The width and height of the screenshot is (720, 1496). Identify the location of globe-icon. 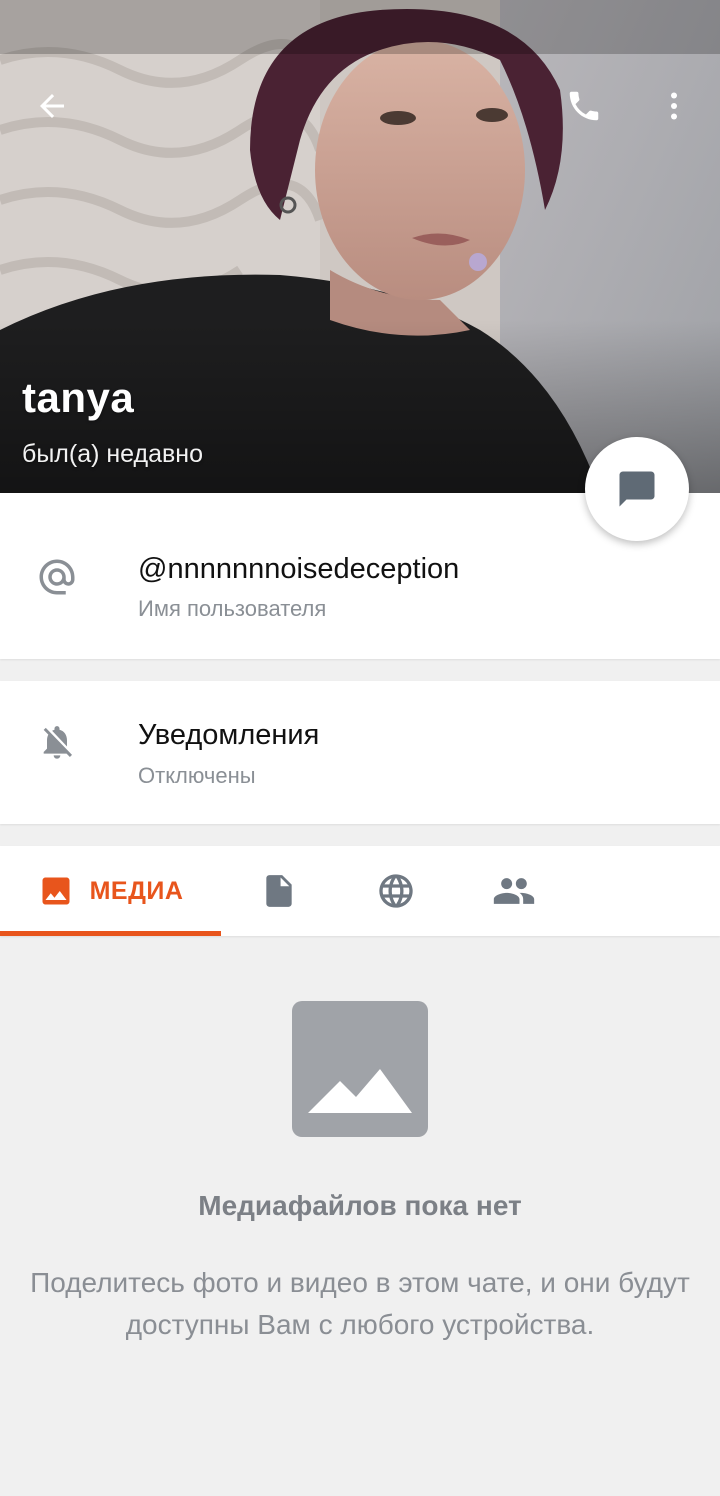
(396, 891).